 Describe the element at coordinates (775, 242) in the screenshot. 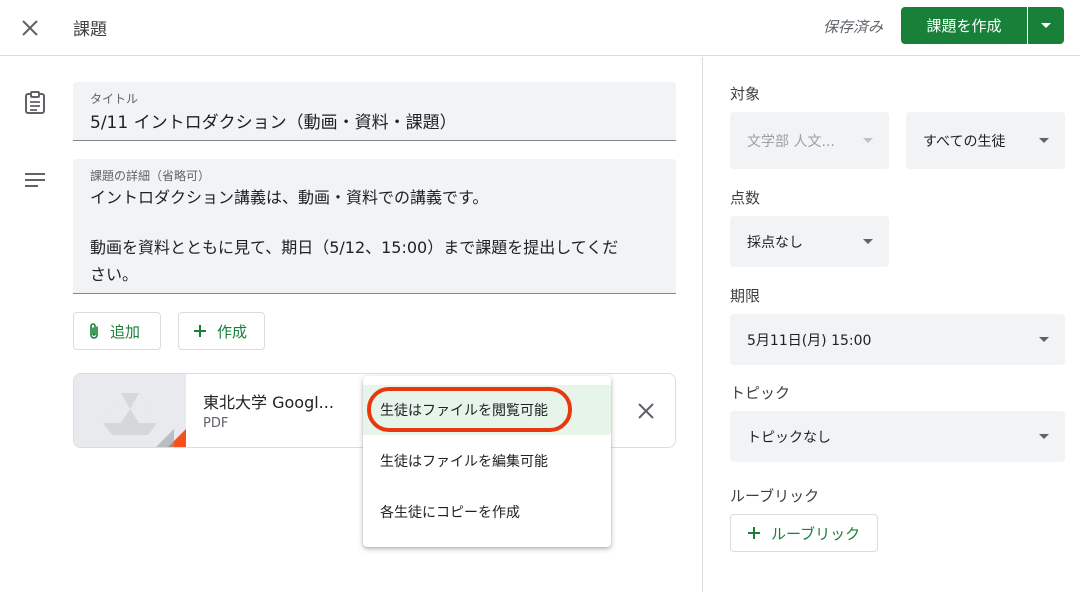

I see `points-select-value: 採点なし` at that location.